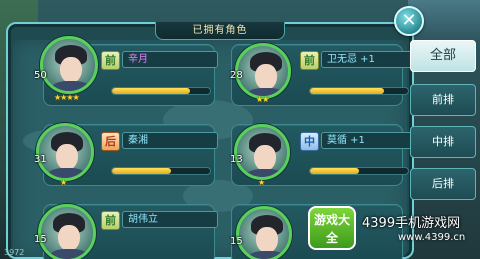  Describe the element at coordinates (110, 141) in the screenshot. I see `position-badge: 后` at that location.